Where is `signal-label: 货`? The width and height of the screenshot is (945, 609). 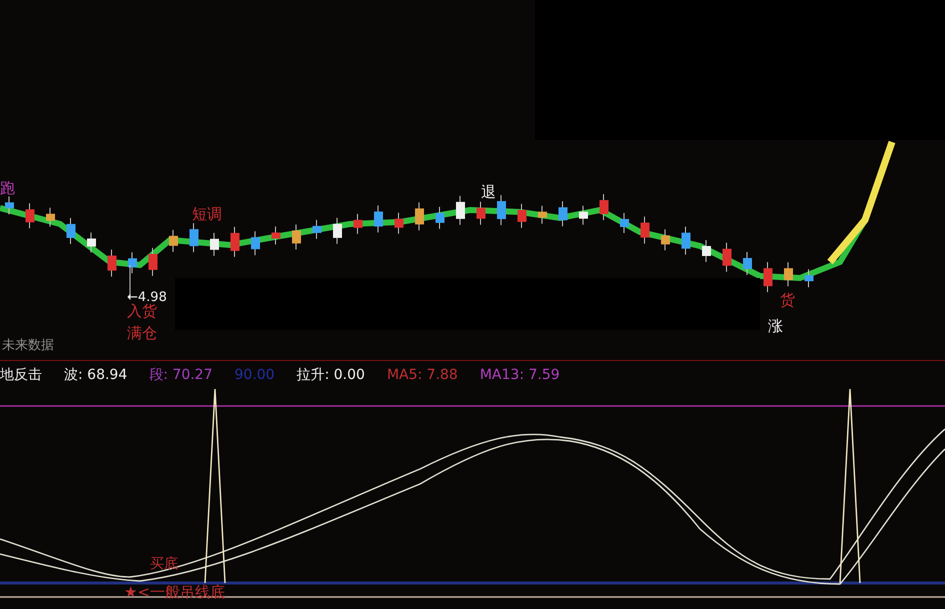
signal-label: 货 is located at coordinates (787, 300).